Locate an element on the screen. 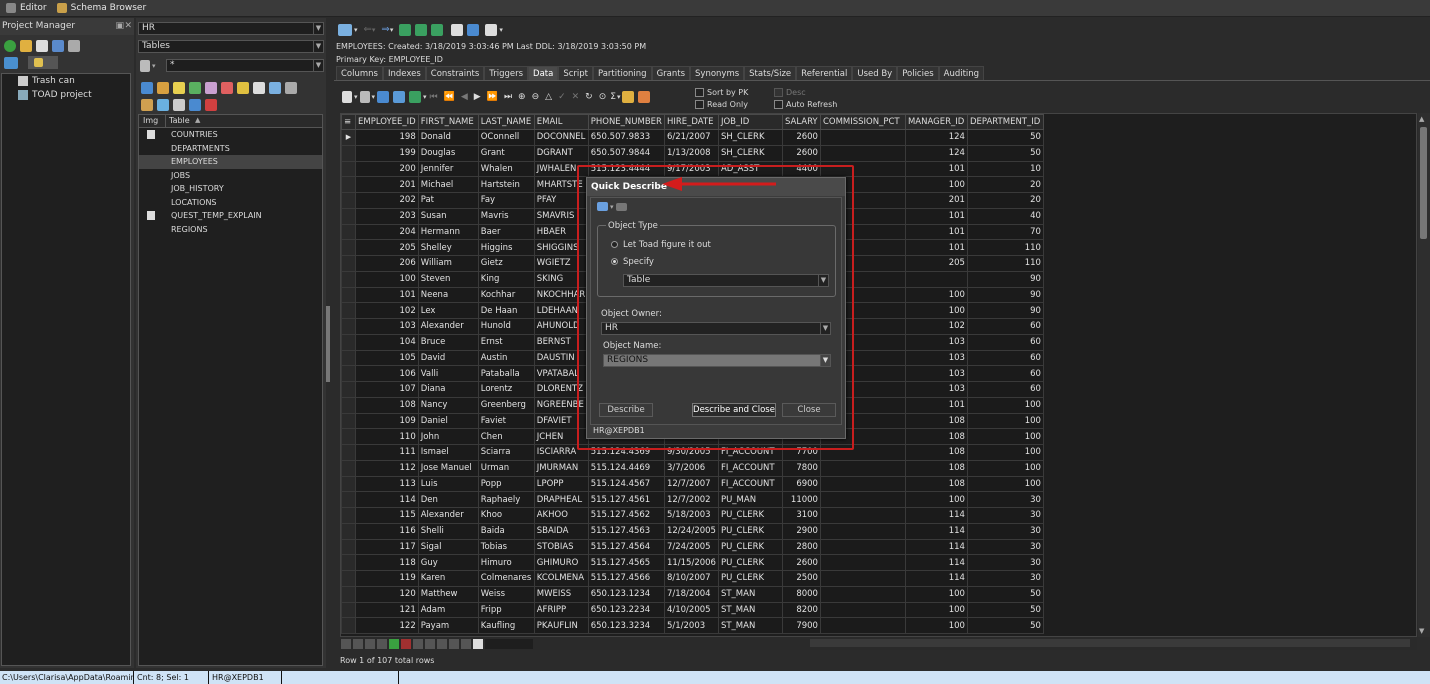 The image size is (1430, 684). post-icon: ✓ is located at coordinates (562, 97).